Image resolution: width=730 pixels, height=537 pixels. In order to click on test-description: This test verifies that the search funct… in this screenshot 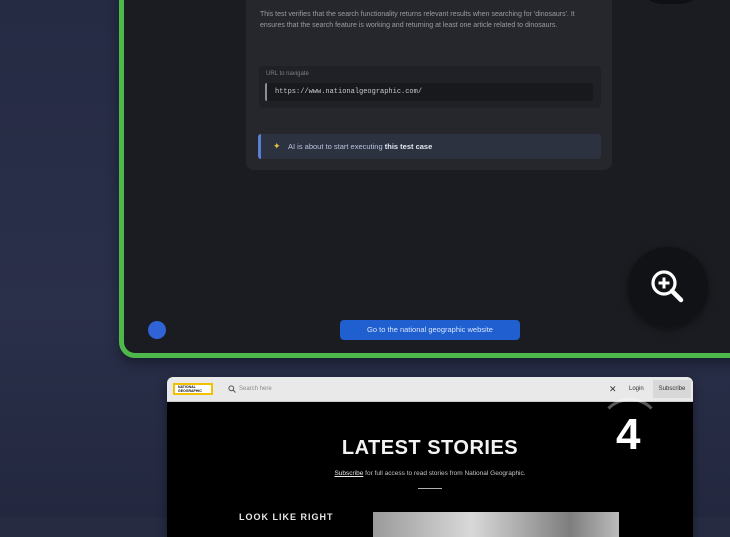, I will do `click(417, 20)`.